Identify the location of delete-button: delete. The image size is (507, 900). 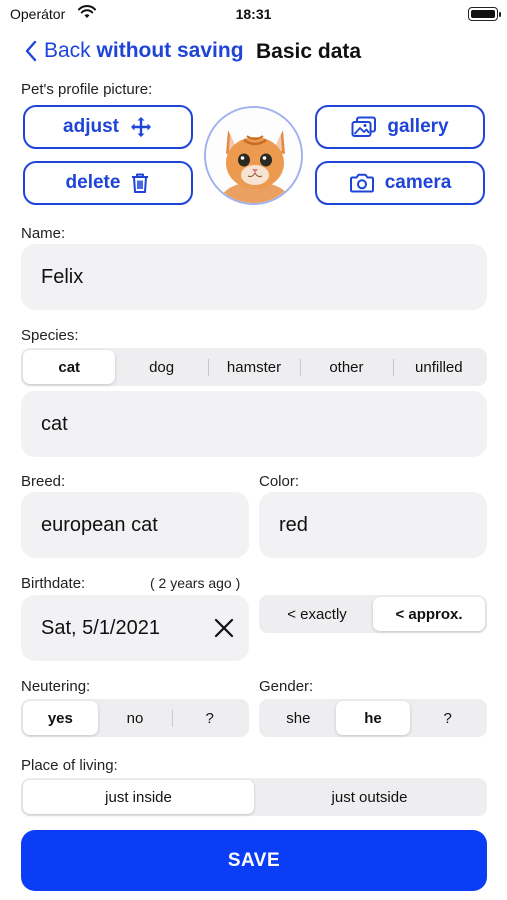
(108, 183).